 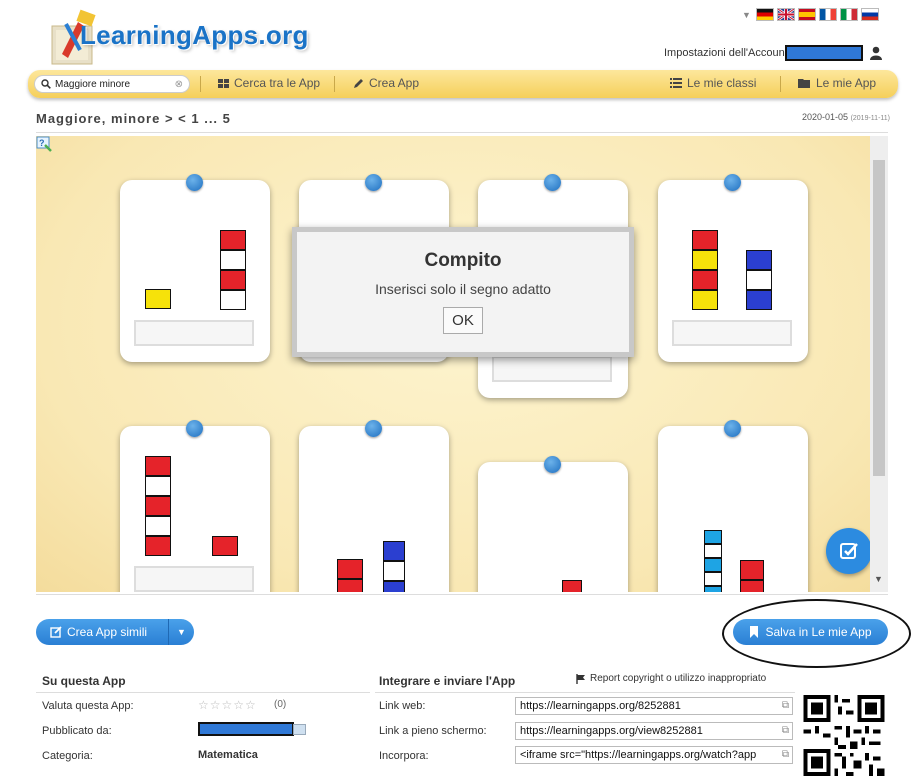 I want to click on category-value: Matematica, so click(x=228, y=755).